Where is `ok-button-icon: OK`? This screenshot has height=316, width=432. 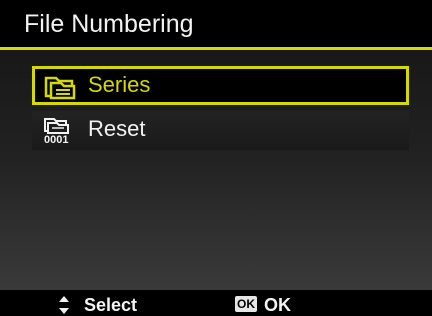 ok-button-icon: OK is located at coordinates (246, 304).